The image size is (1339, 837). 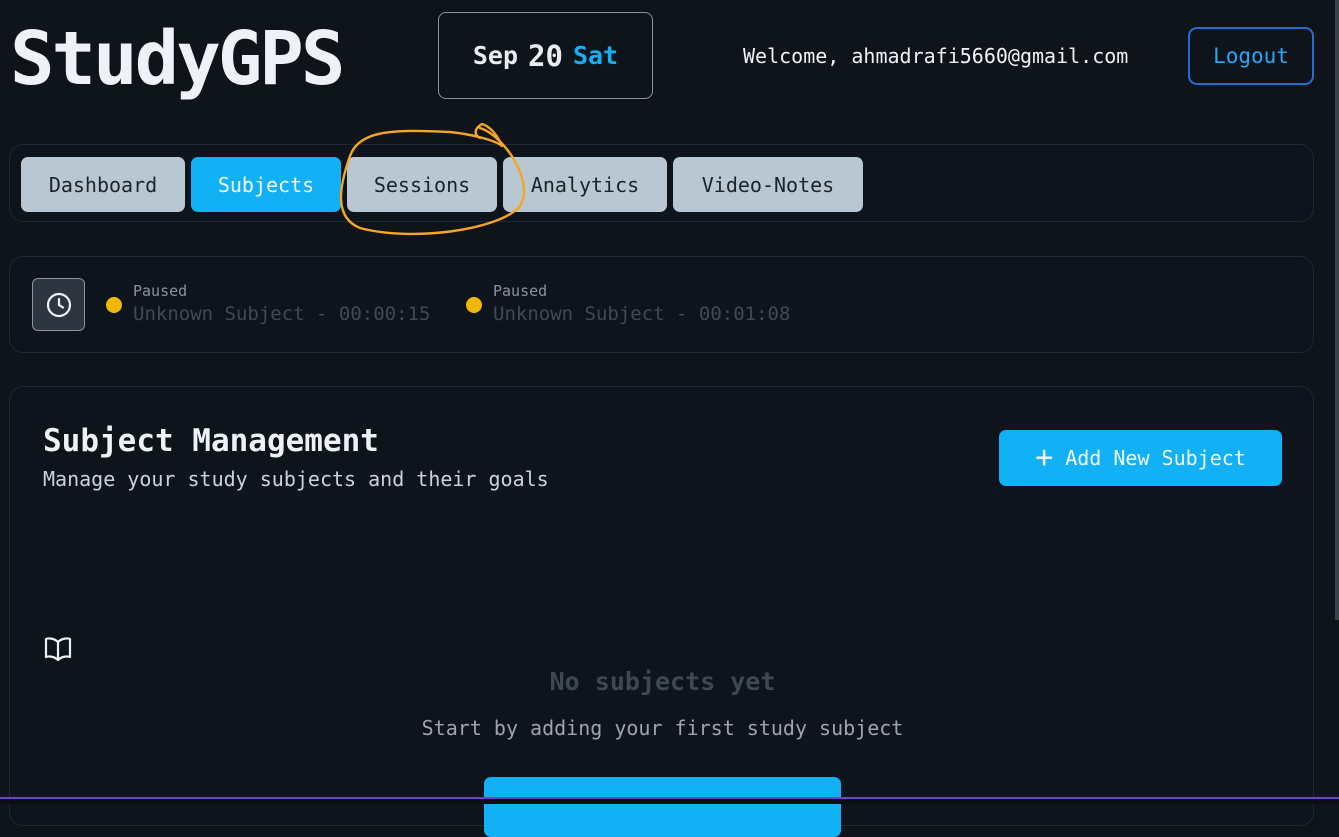 I want to click on window-bottom-strip, so click(x=669, y=801).